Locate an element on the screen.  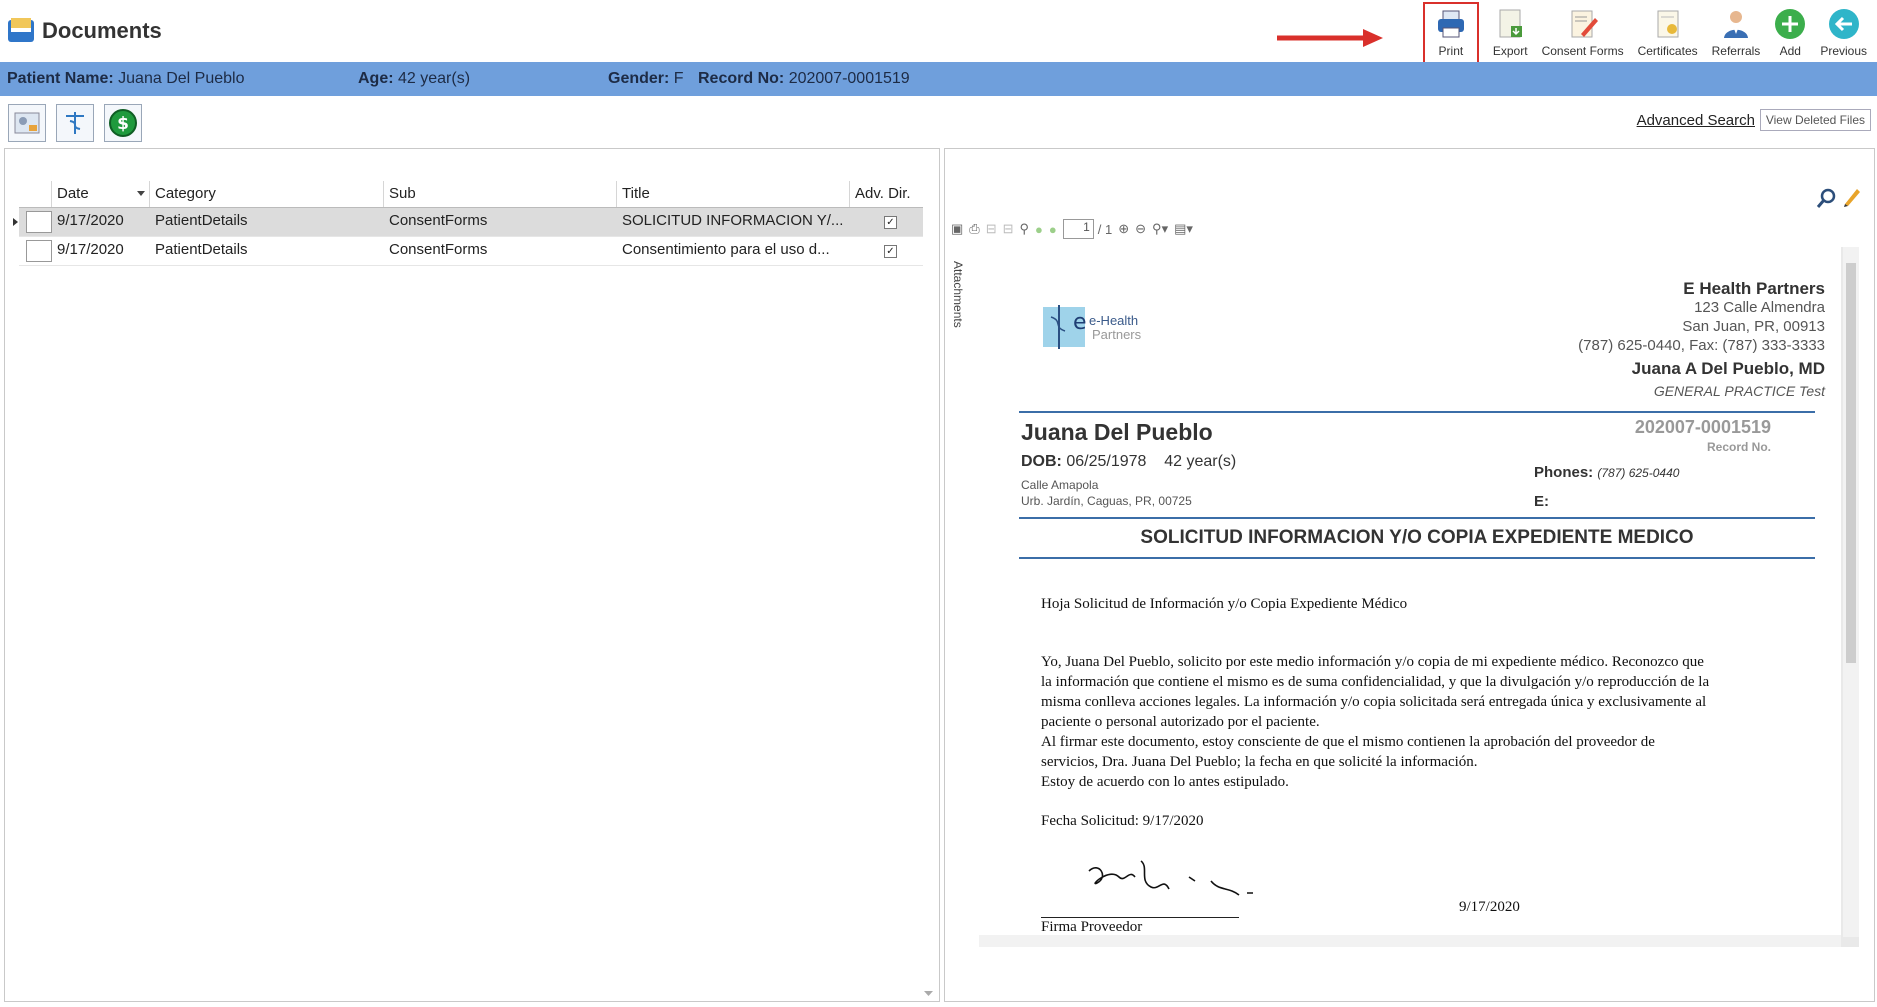
column-date: Date is located at coordinates (73, 193).